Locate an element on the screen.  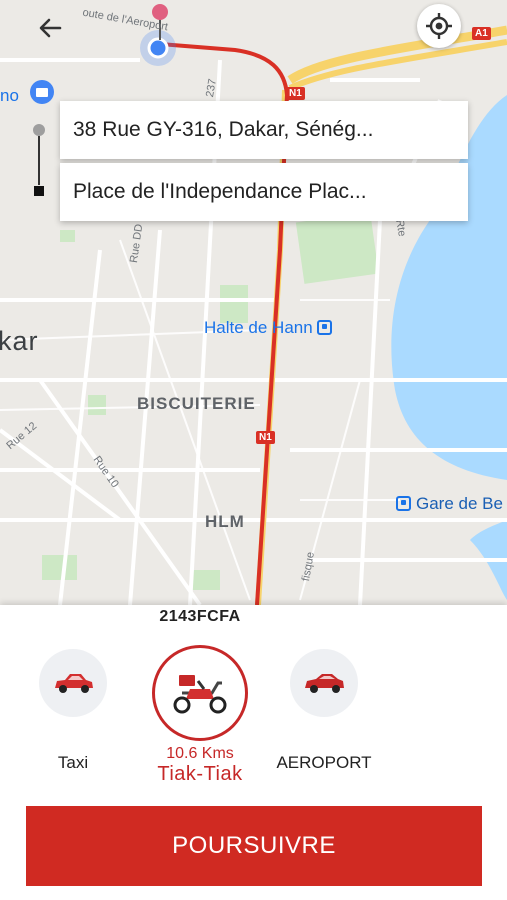
vehicle-option-taxi: Taxi is located at coordinates (73, 719).